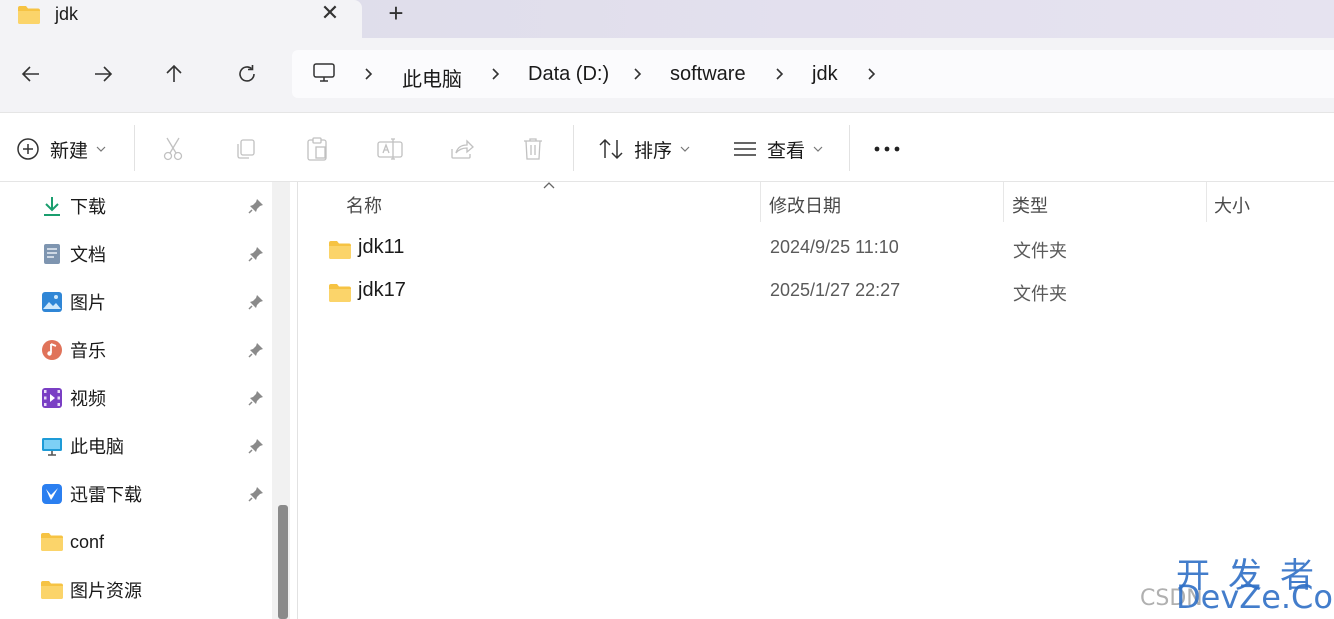 Image resolution: width=1334 pixels, height=619 pixels. What do you see at coordinates (156, 206) in the screenshot?
I see `sidebar-item-downloads: 下载` at bounding box center [156, 206].